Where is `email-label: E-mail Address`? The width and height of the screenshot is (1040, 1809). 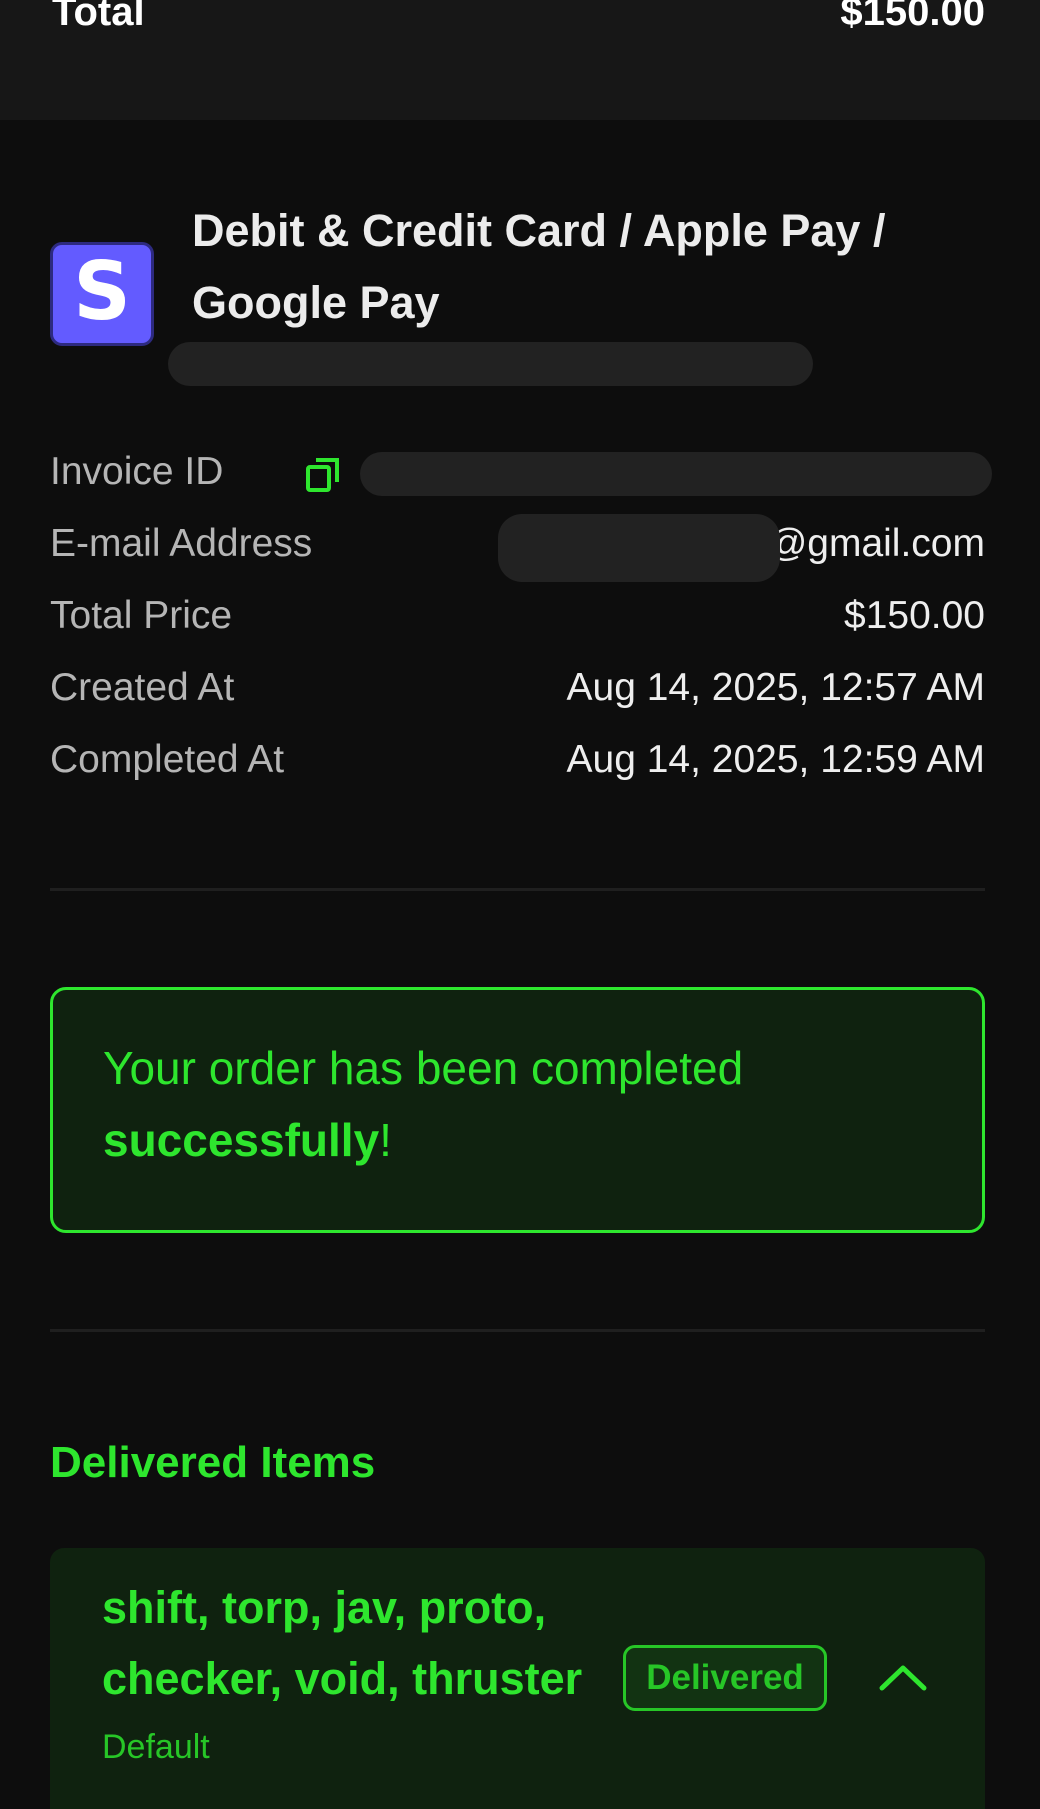
email-label: E-mail Address is located at coordinates (181, 543).